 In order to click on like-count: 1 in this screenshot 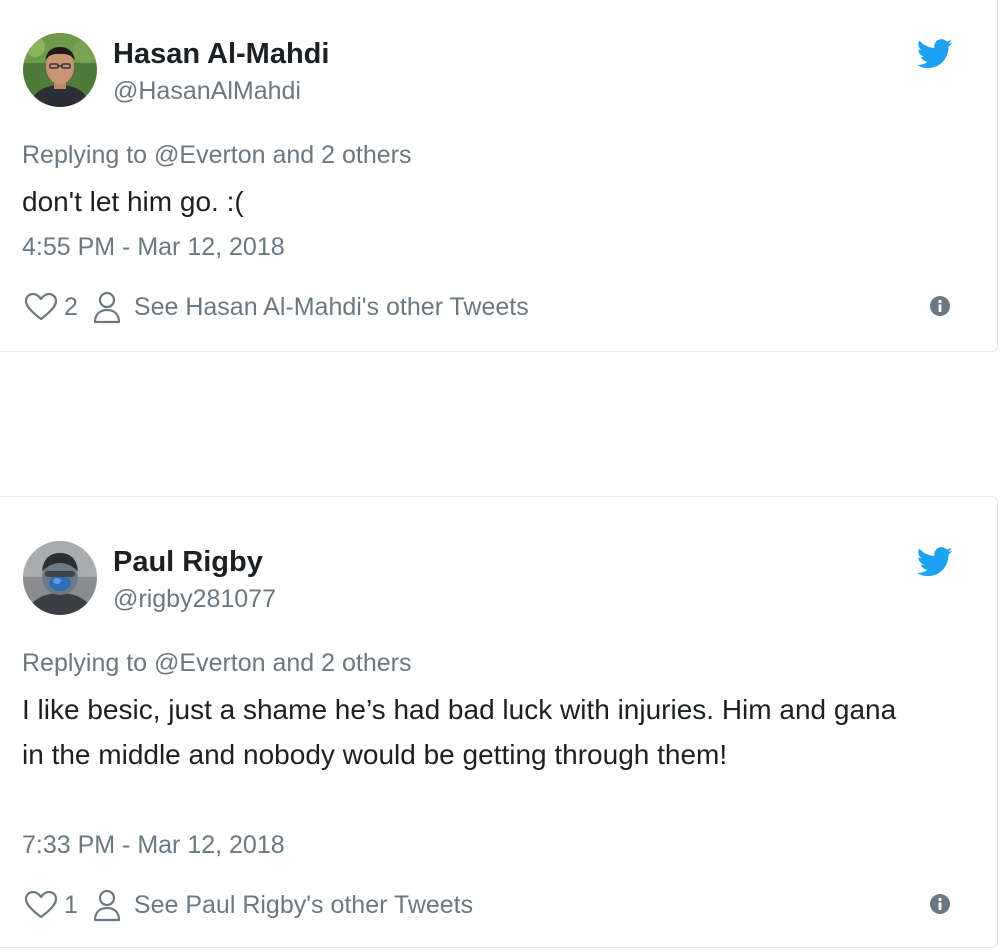, I will do `click(71, 905)`.